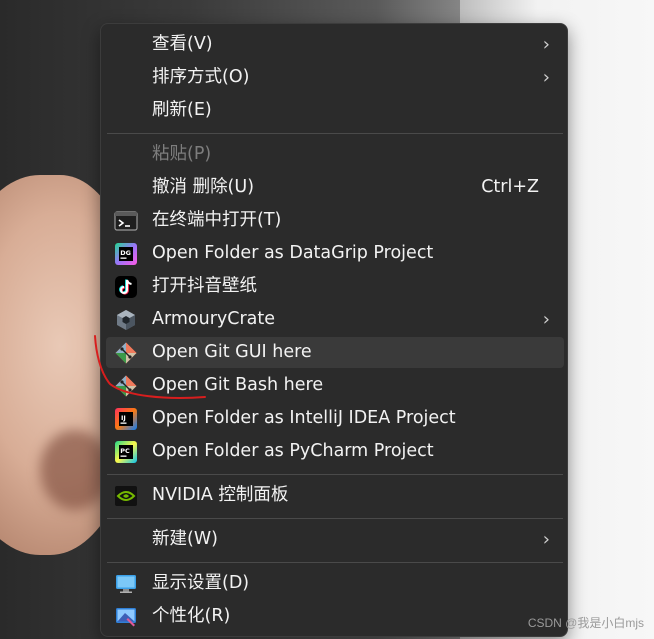 The height and width of the screenshot is (639, 654). I want to click on menu-item-display-settings: 显示设置(D), so click(335, 583).